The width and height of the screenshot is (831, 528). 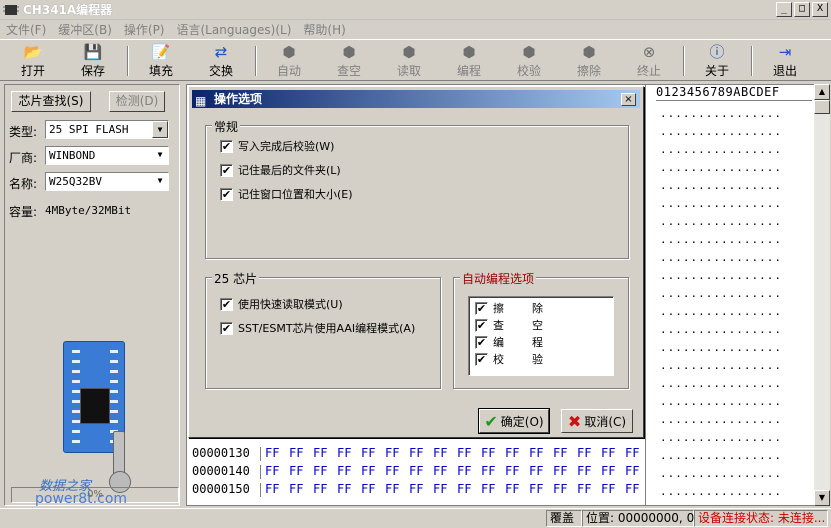 I want to click on general-group-label: 常规, so click(x=226, y=126).